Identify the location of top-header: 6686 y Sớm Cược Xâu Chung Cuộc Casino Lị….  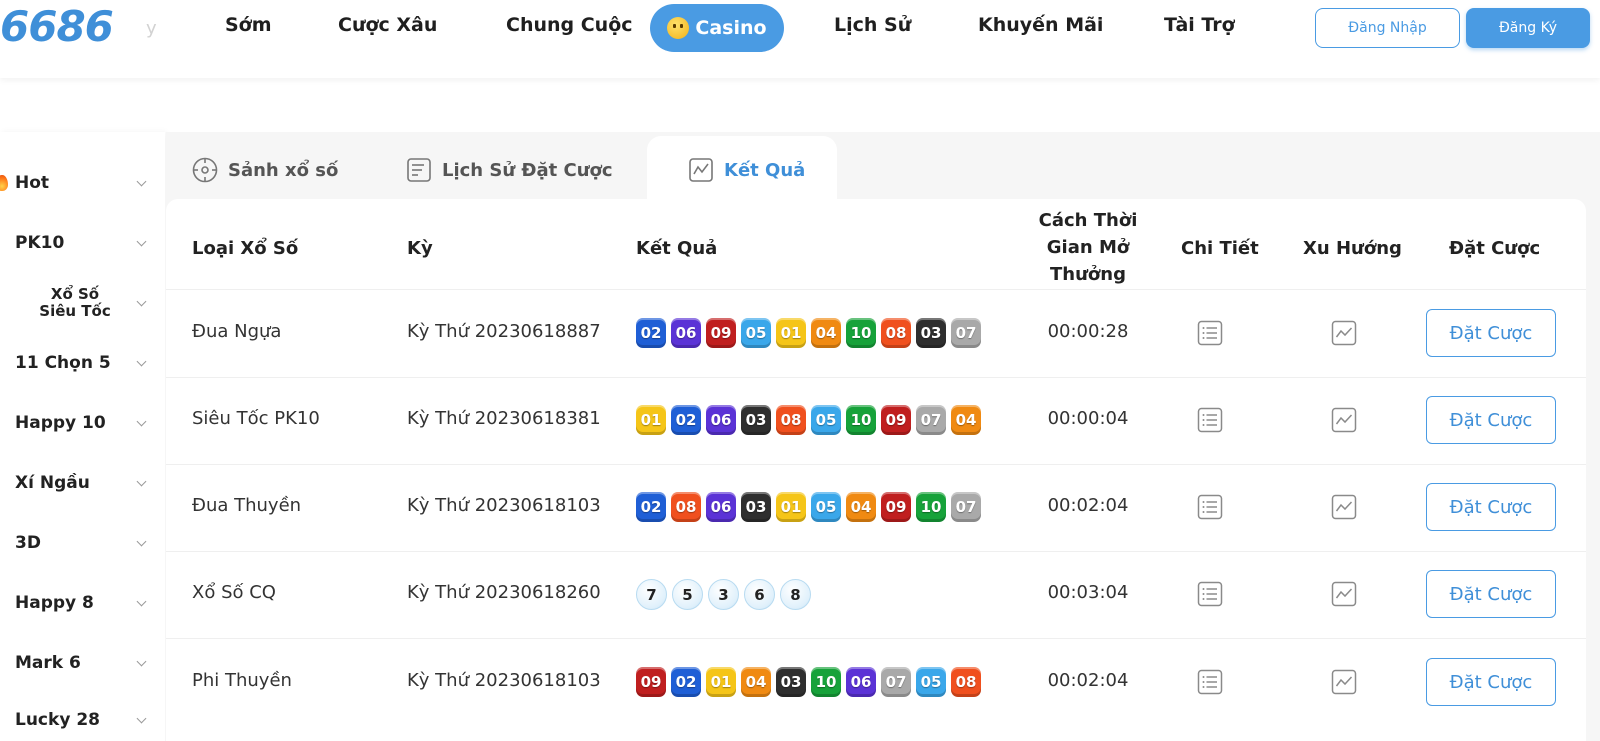
(800, 39).